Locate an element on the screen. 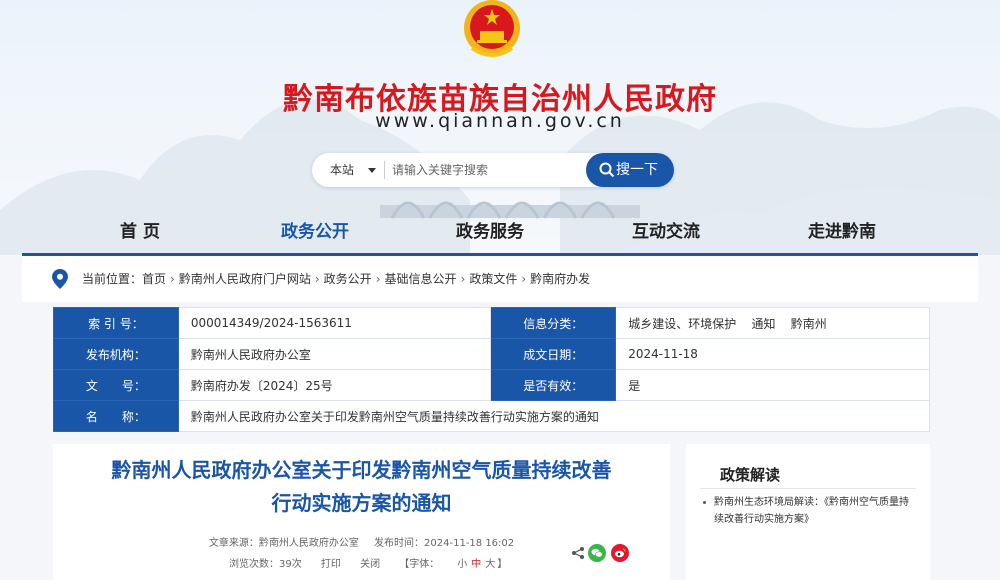  breadcrumb-link: 政务公开 is located at coordinates (348, 279).